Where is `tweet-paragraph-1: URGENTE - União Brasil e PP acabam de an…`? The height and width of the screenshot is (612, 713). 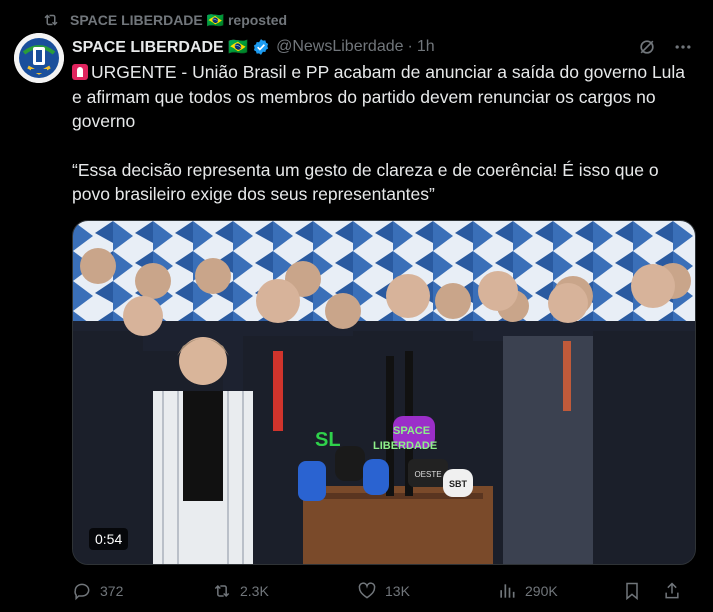
tweet-paragraph-1: URGENTE - União Brasil e PP acabam de an… is located at coordinates (379, 96).